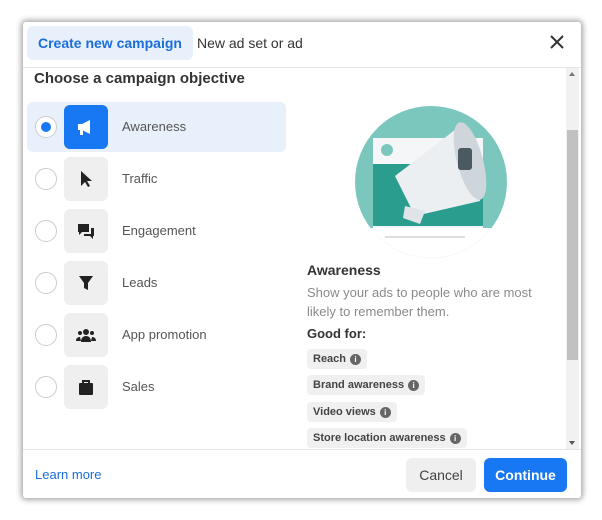 This screenshot has height=520, width=602. Describe the element at coordinates (330, 359) in the screenshot. I see `chip-label: Reach` at that location.